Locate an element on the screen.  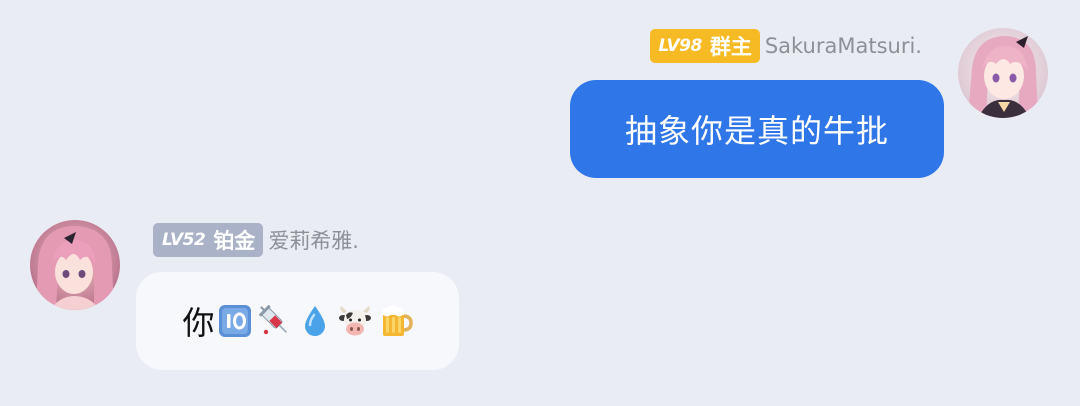
keycap-ten-icon is located at coordinates (234, 321).